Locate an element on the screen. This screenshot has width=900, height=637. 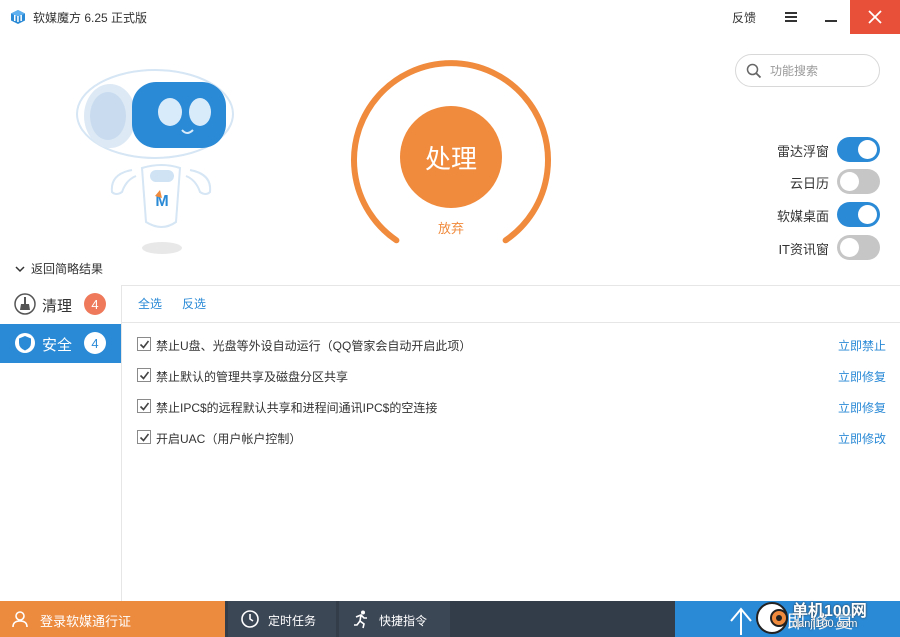
back-to-summary-link: 返回简略结果 is located at coordinates (58, 268).